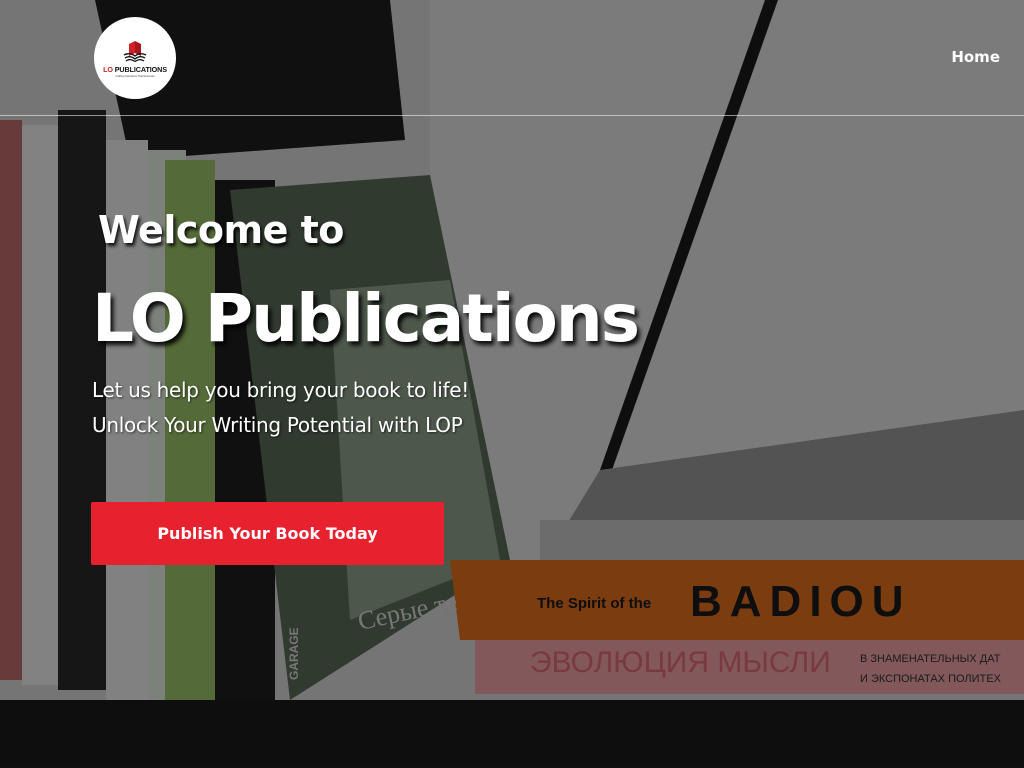  Describe the element at coordinates (366, 318) in the screenshot. I see `hero-title: LO Publications` at that location.